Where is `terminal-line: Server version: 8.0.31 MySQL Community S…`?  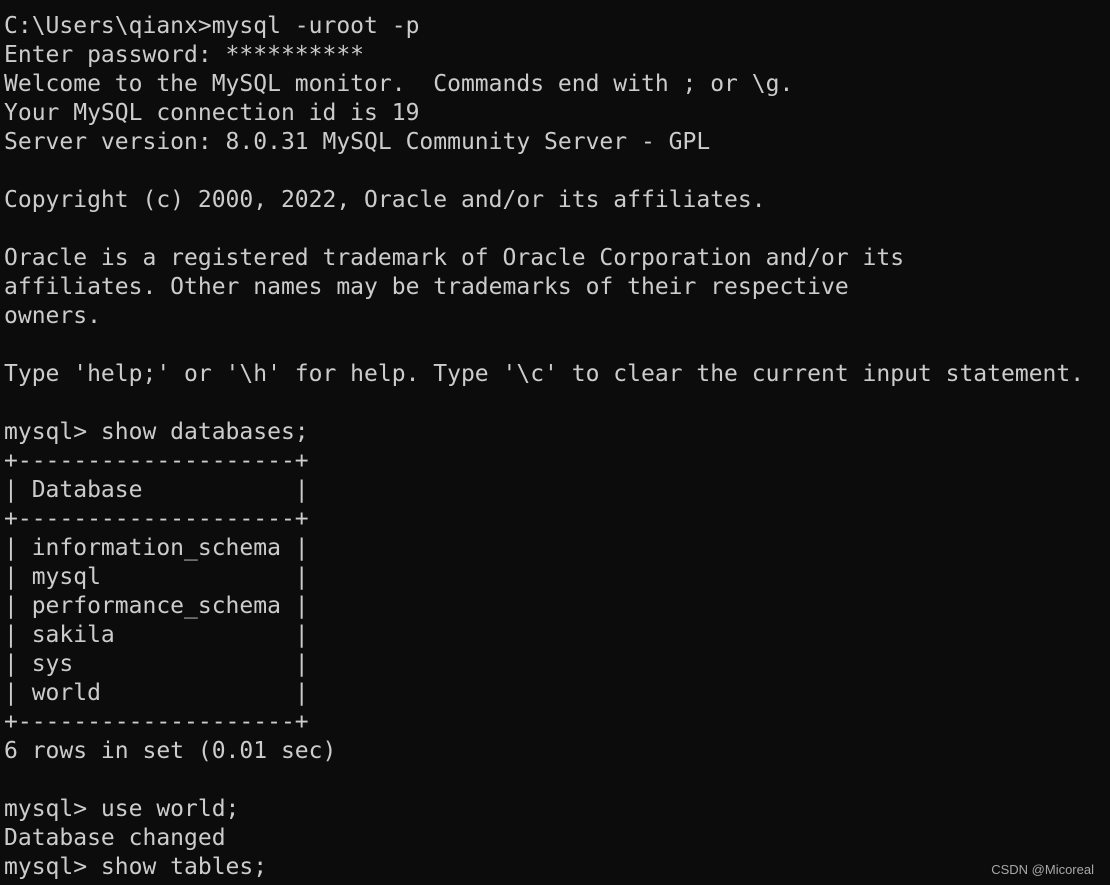
terminal-line: Server version: 8.0.31 MySQL Community S… is located at coordinates (357, 142).